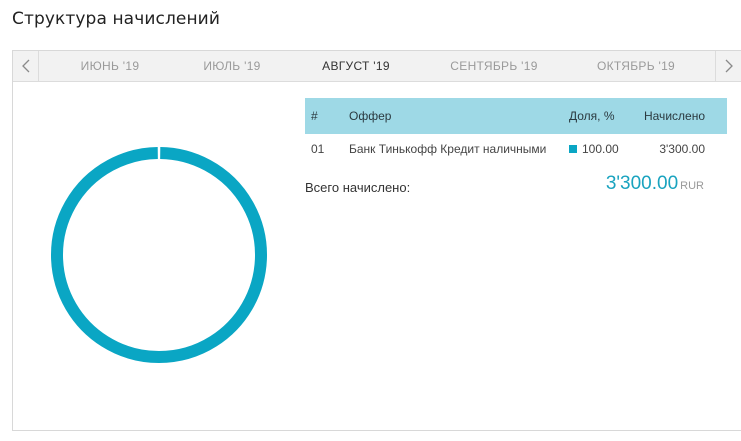  I want to click on donut-chart, so click(159, 255).